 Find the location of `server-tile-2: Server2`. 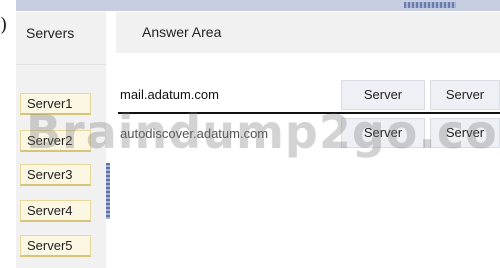

server-tile-2: Server2 is located at coordinates (55, 141).